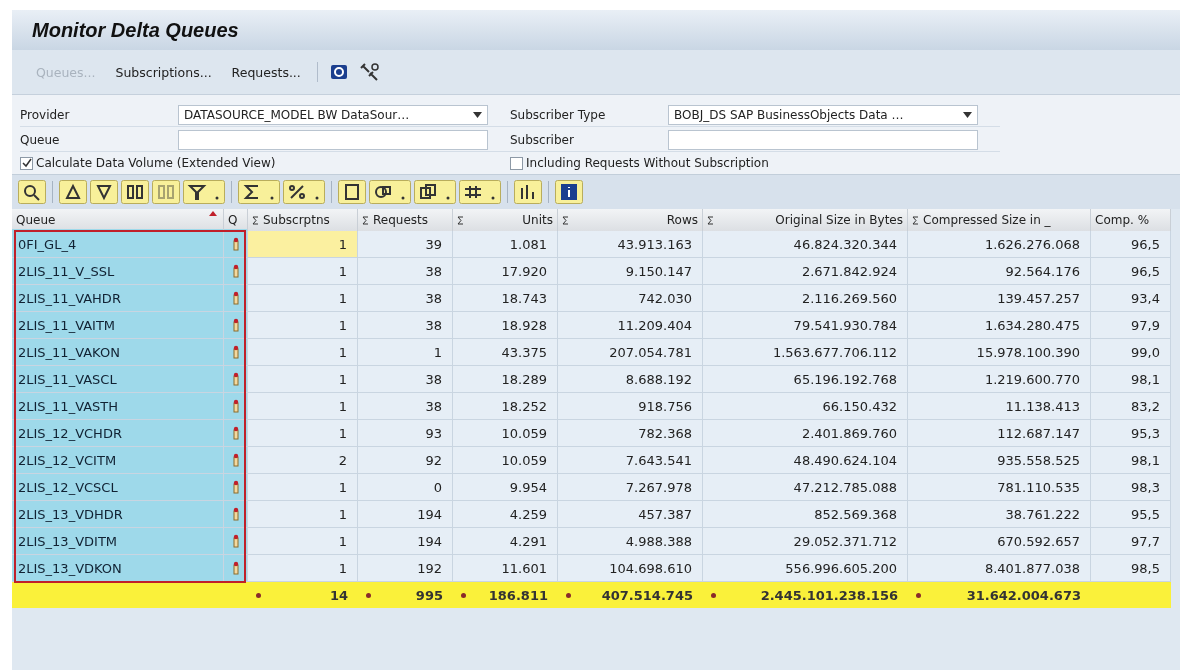 This screenshot has width=1180, height=670. I want to click on column-header: Q, so click(236, 220).